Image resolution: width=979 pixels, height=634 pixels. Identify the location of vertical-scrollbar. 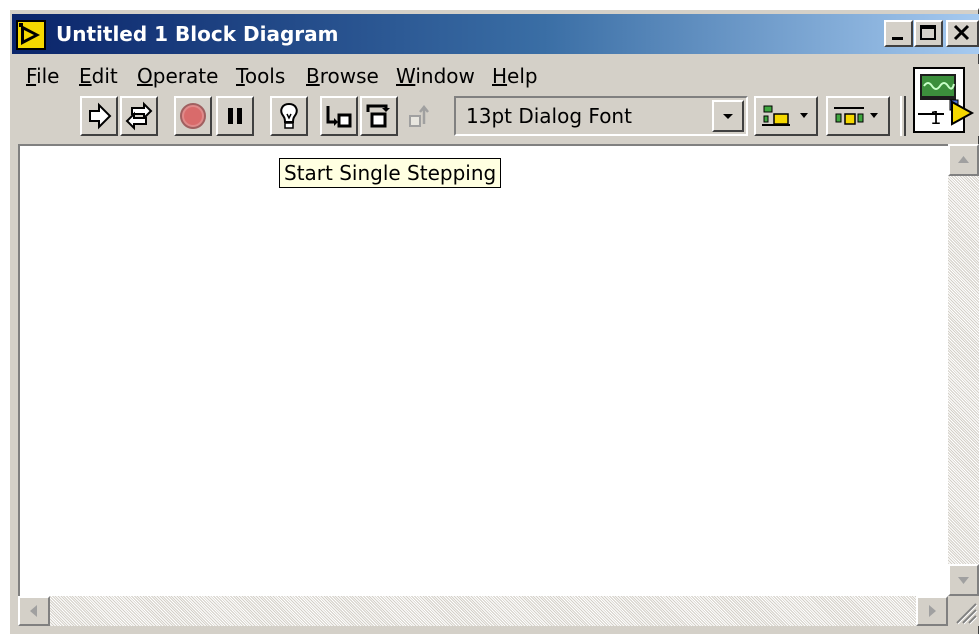
(963, 370).